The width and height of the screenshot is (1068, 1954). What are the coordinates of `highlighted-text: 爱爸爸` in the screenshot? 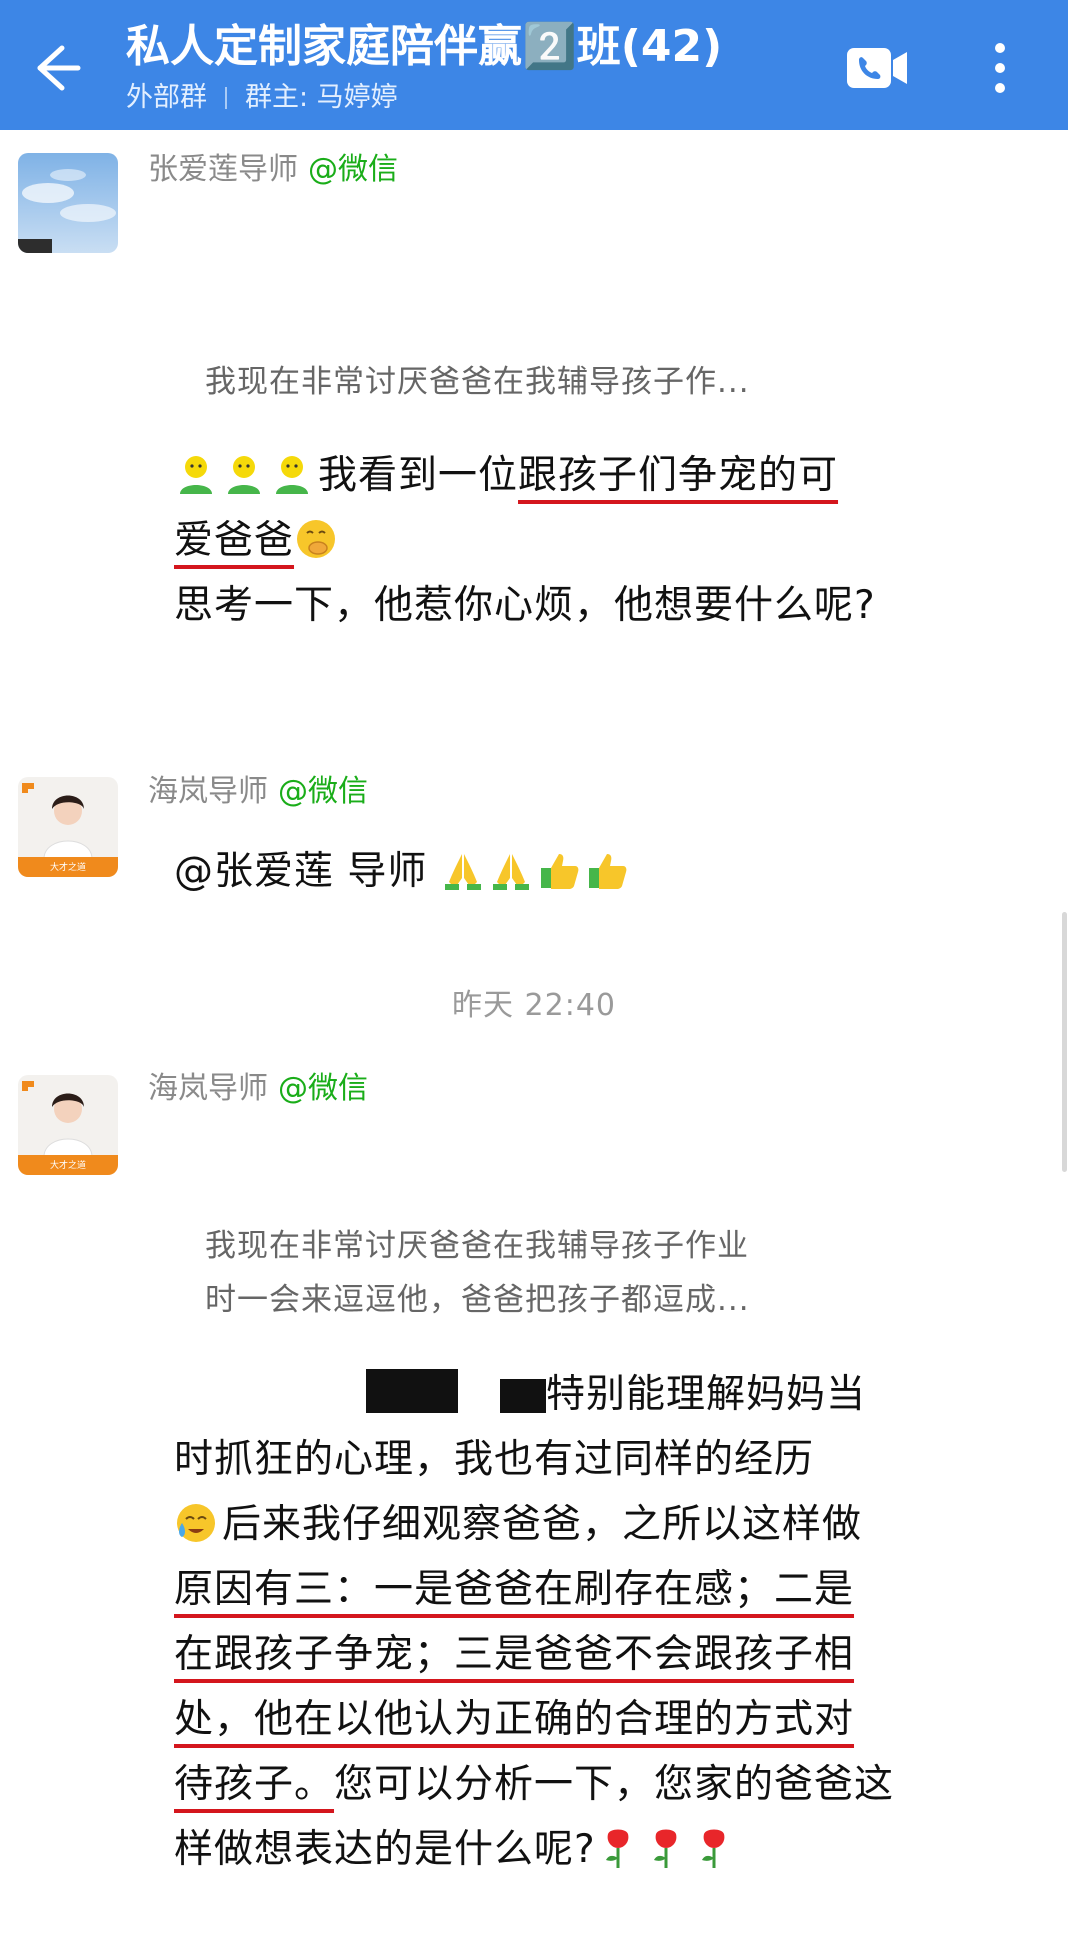 It's located at (234, 540).